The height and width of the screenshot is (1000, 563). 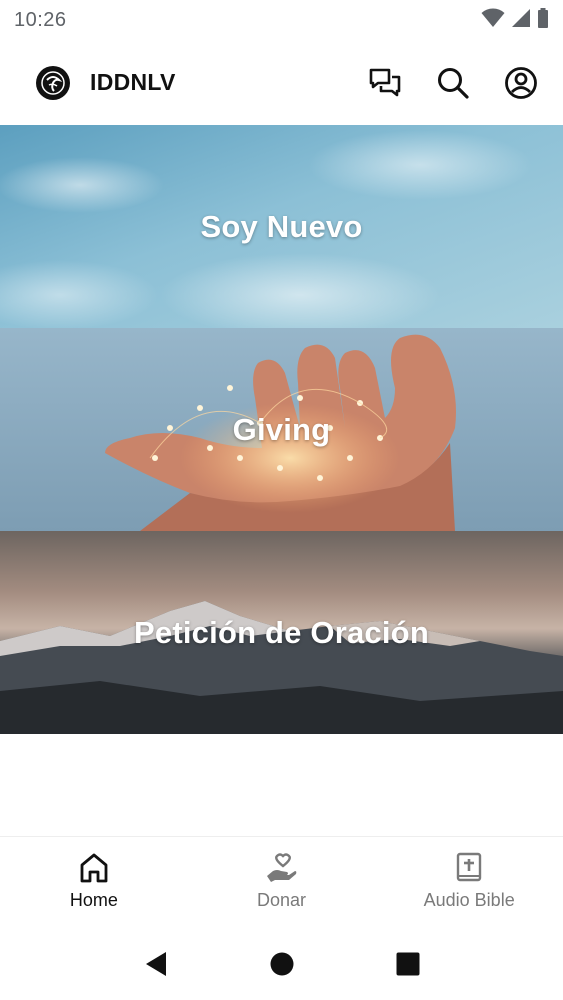 I want to click on cell-signal-icon, so click(x=521, y=20).